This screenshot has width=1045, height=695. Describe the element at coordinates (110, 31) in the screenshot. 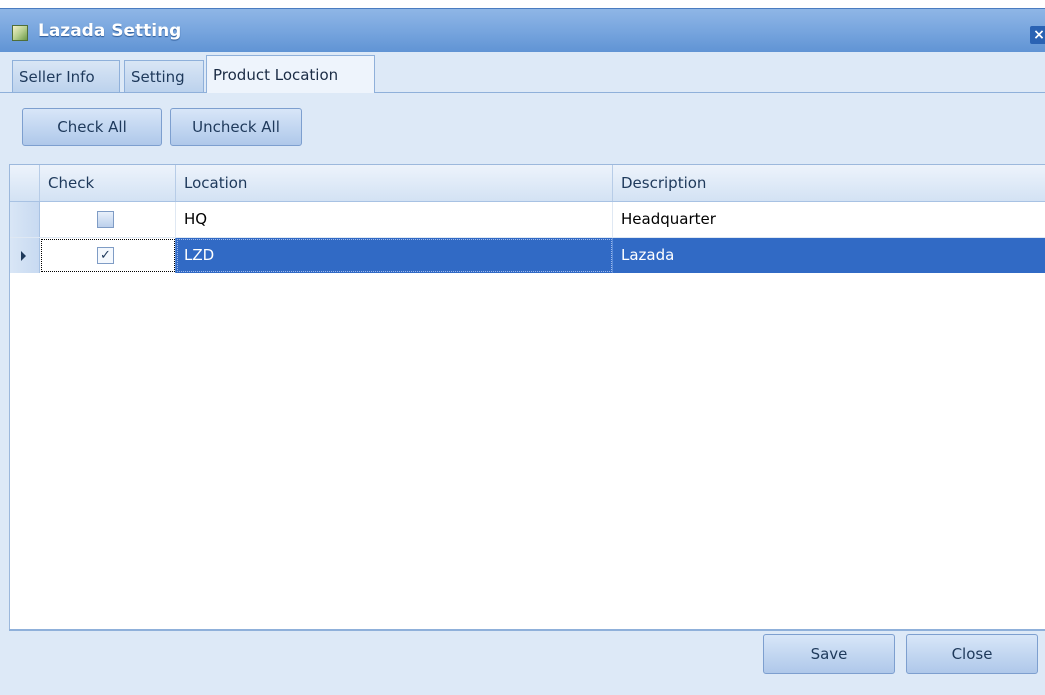

I see `window-title: Lazada Setting` at that location.